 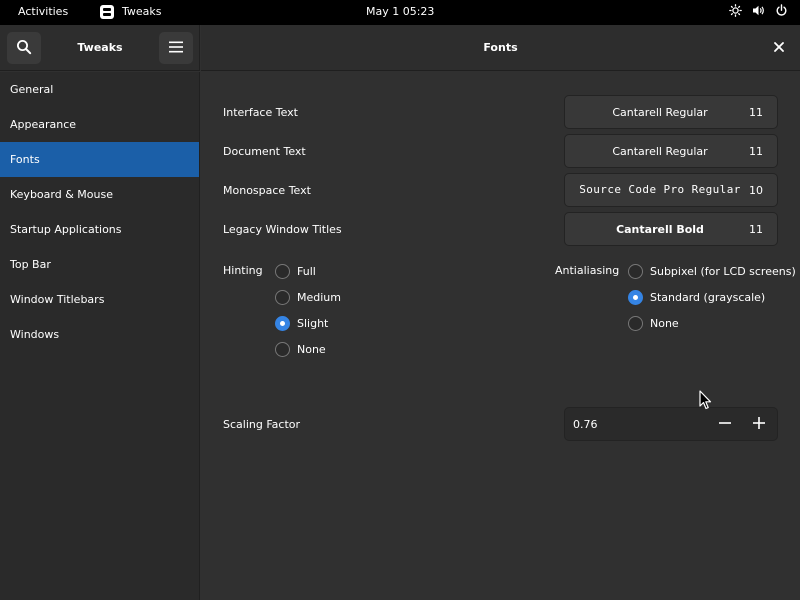 I want to click on scaling-factor-label: Scaling Factor, so click(x=262, y=424).